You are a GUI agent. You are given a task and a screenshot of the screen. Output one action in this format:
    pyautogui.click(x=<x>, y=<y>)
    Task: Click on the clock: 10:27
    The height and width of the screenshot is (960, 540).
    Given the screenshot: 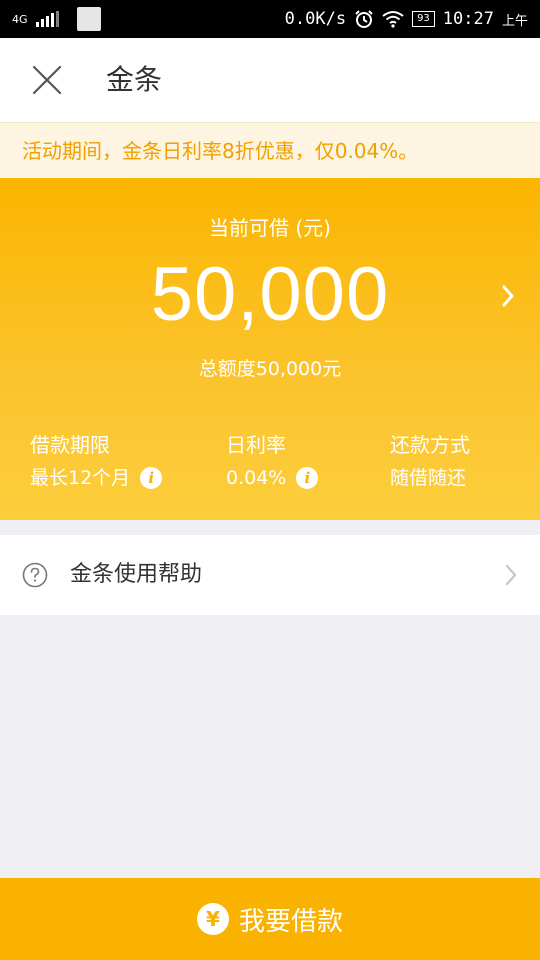 What is the action you would take?
    pyautogui.click(x=468, y=19)
    